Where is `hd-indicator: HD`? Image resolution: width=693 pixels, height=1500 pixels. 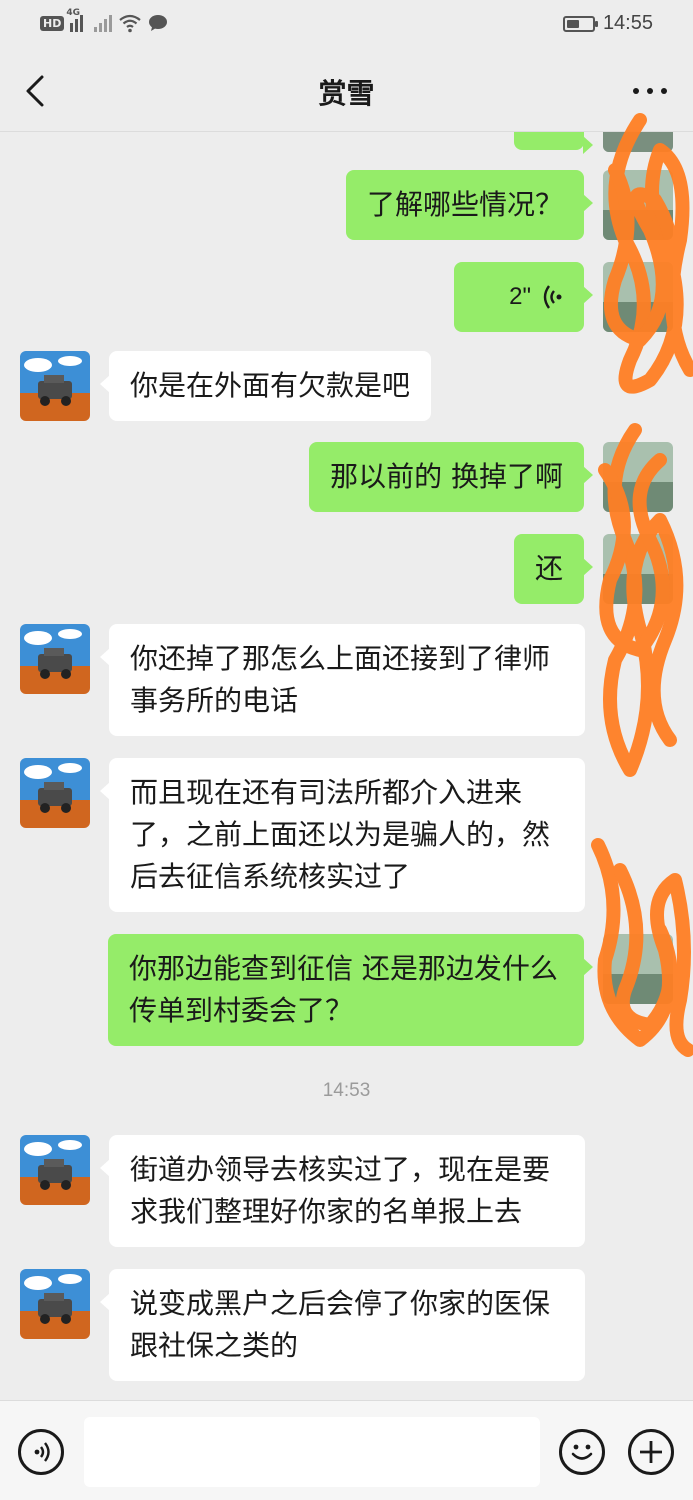 hd-indicator: HD is located at coordinates (52, 23).